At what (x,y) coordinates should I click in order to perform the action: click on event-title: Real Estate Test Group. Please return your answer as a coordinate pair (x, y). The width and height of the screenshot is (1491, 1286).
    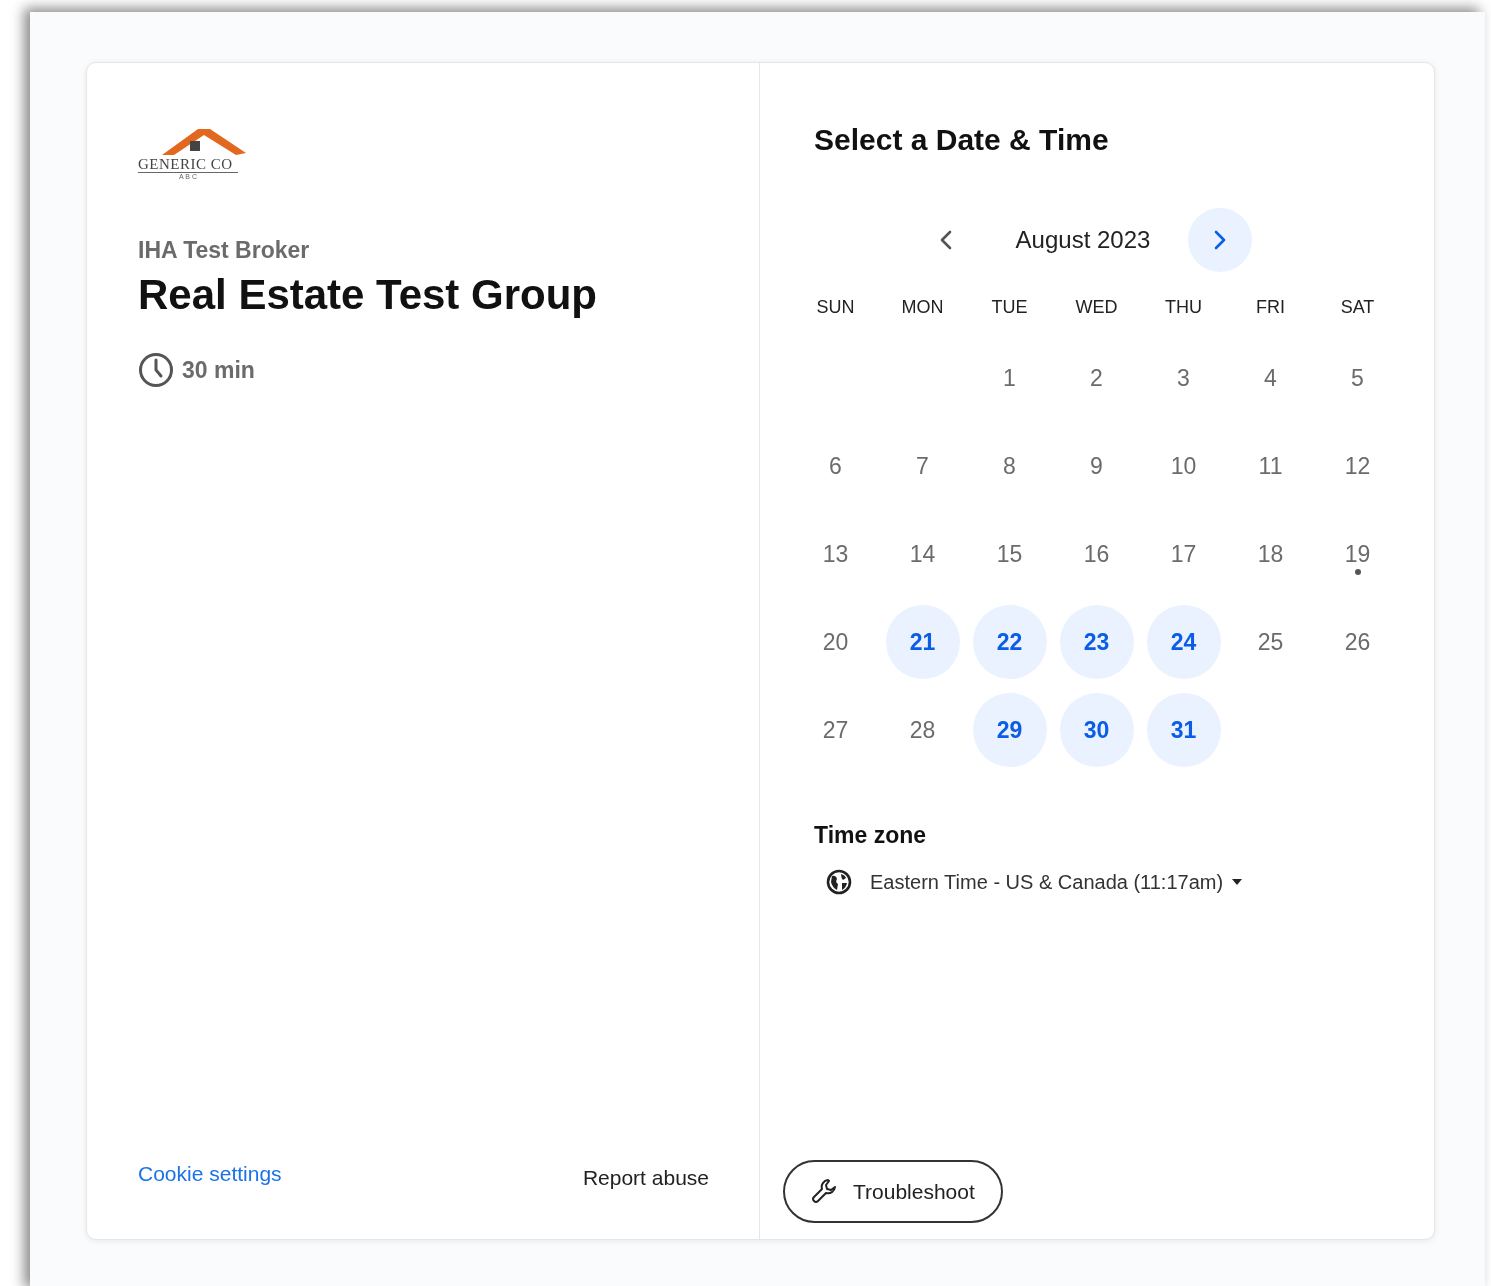
    Looking at the image, I should click on (368, 294).